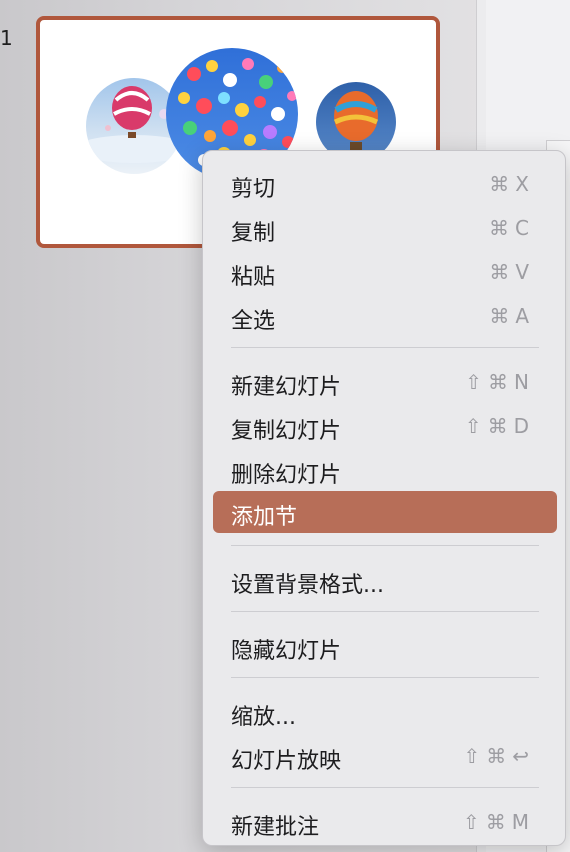 The height and width of the screenshot is (852, 570). What do you see at coordinates (385, 426) in the screenshot?
I see `menu-item-duplicate-slide: 复制幻灯片 ⇧⌘D` at bounding box center [385, 426].